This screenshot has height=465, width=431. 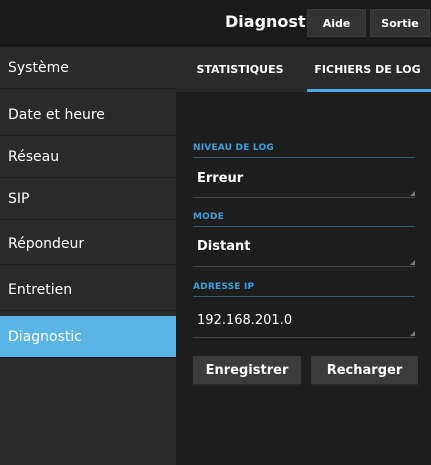 What do you see at coordinates (88, 337) in the screenshot?
I see `sidebar-item-diagnostic: Diagnostic` at bounding box center [88, 337].